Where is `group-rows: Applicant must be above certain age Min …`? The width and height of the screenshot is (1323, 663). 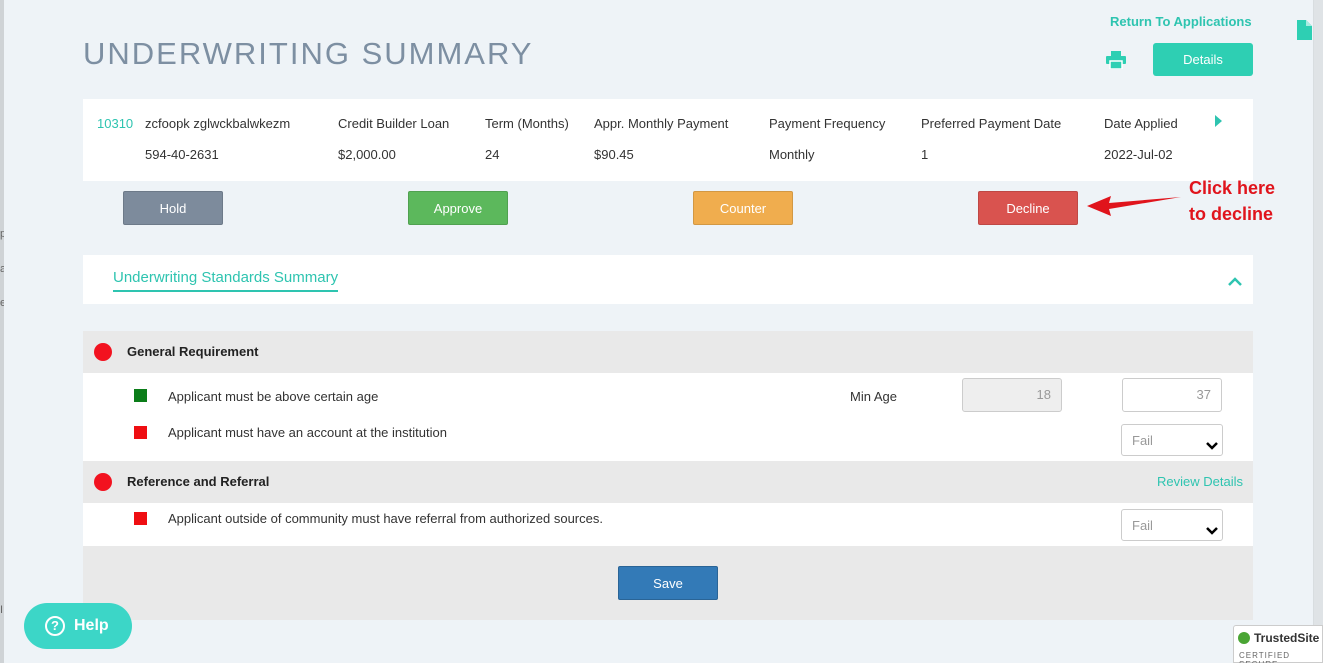
group-rows: Applicant must be above certain age Min … is located at coordinates (668, 417).